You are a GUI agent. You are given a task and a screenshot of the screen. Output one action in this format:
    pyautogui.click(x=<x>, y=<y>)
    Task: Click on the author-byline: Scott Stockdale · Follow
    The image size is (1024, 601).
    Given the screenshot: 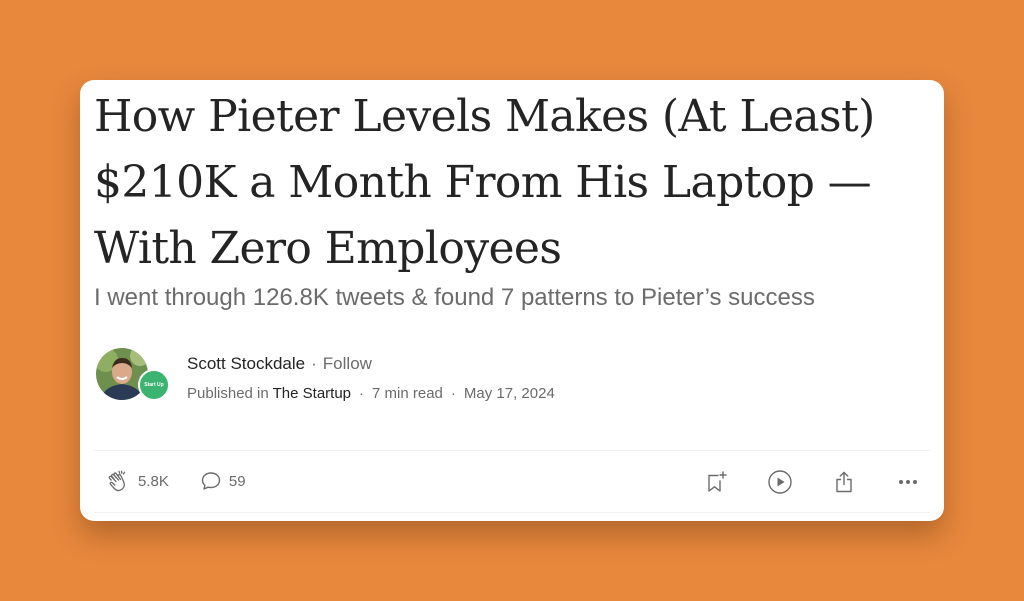 What is the action you would take?
    pyautogui.click(x=279, y=364)
    